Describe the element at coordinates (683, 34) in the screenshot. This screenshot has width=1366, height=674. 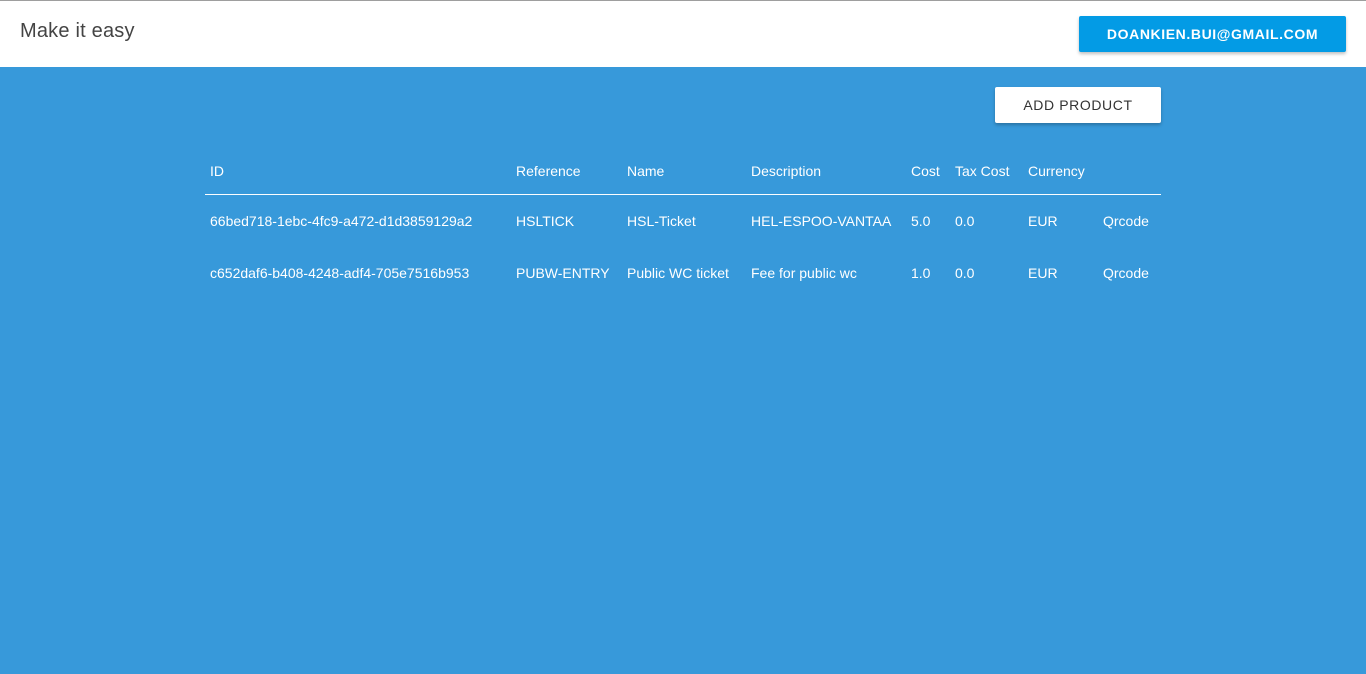
I see `app-header: Make it easy DOANKIEN.BUI@GMAIL.COM` at that location.